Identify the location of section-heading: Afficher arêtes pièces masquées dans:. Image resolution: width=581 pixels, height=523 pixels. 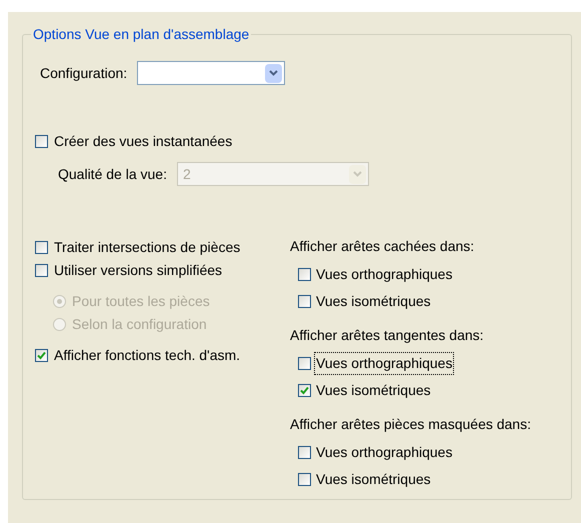
(410, 424).